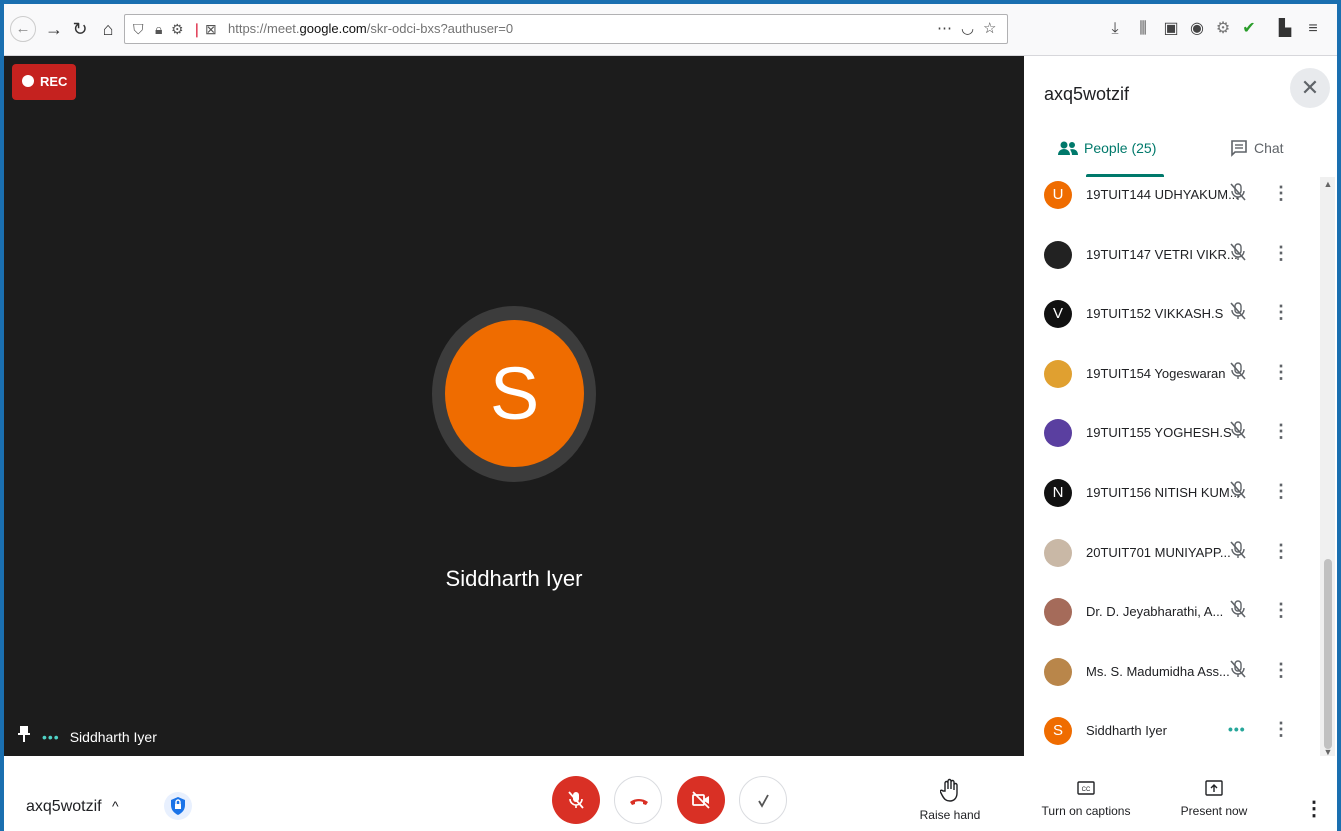 The width and height of the screenshot is (1341, 831). I want to click on host-controls-button, so click(178, 806).